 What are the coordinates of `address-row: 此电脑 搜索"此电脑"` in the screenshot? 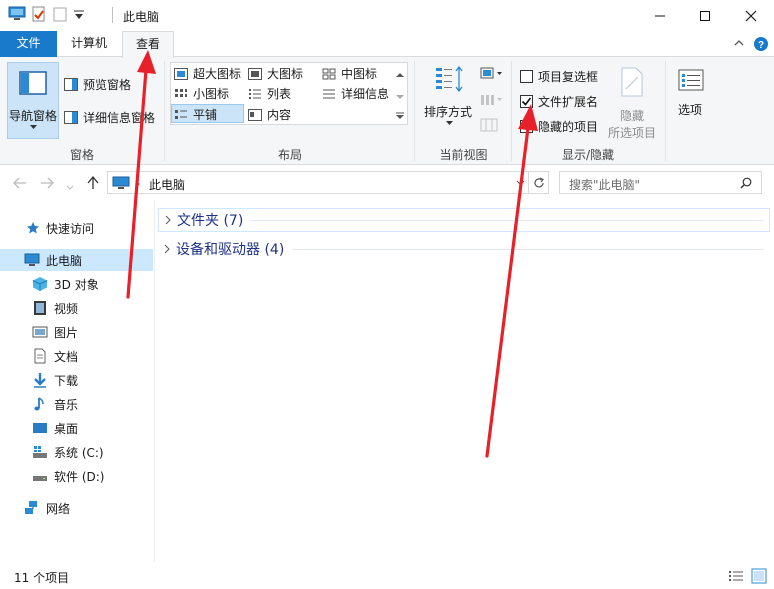 It's located at (387, 183).